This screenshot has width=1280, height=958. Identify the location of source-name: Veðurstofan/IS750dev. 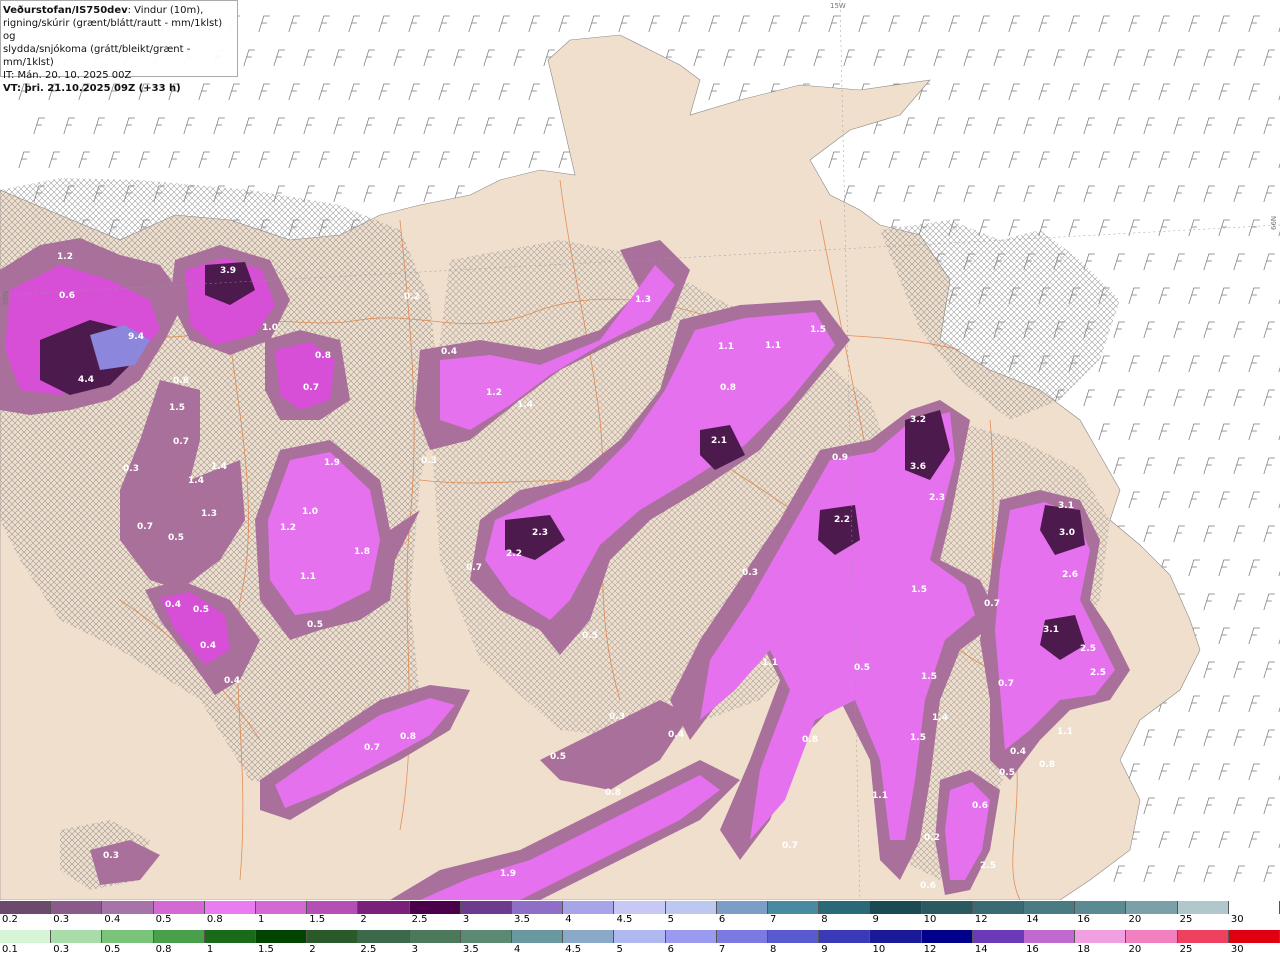
(65, 10).